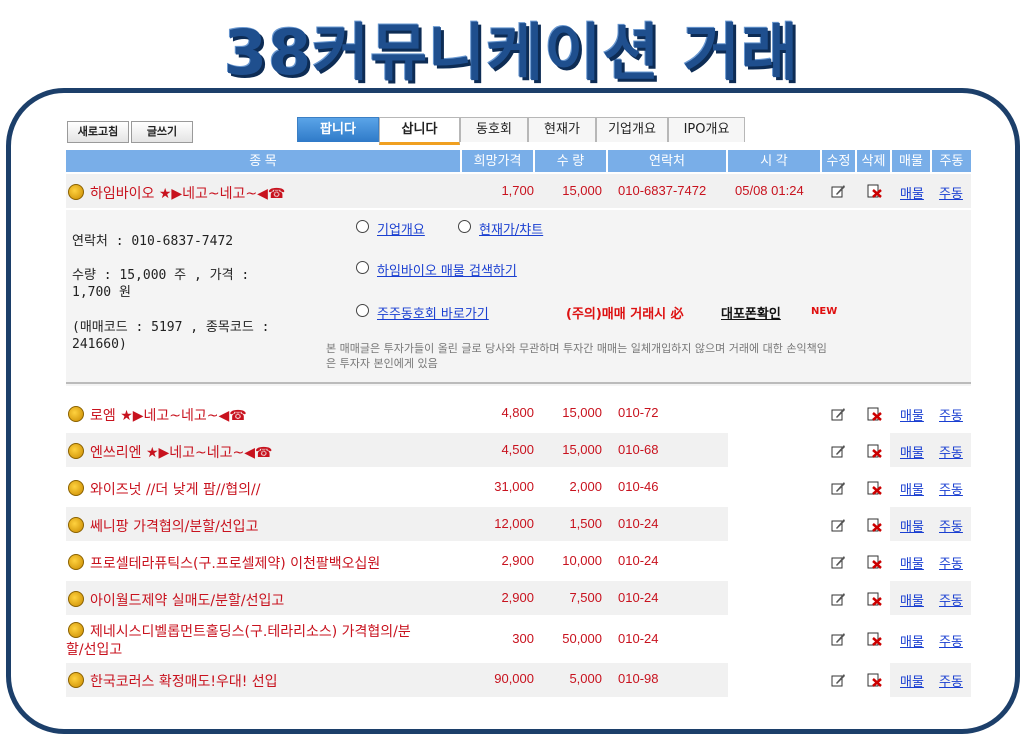 This screenshot has width=1023, height=734. What do you see at coordinates (101, 292) in the screenshot?
I see `detail-qty-price-cont: 1,700 원` at bounding box center [101, 292].